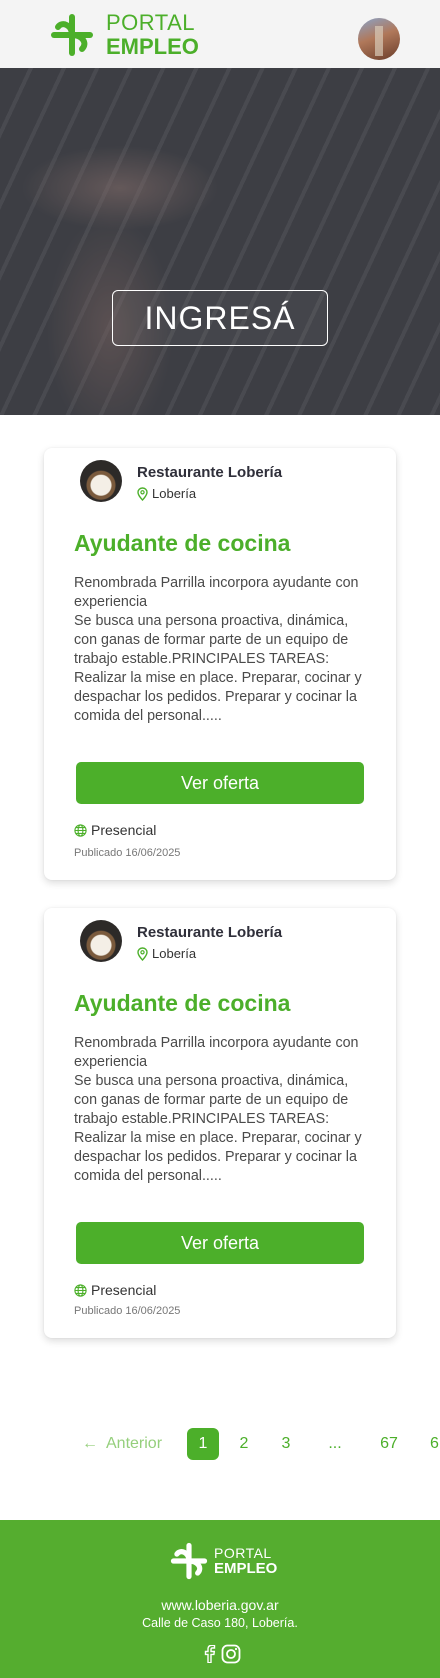  Describe the element at coordinates (220, 1623) in the screenshot. I see `footer-address: Calle de Caso 180, Lobería.` at that location.